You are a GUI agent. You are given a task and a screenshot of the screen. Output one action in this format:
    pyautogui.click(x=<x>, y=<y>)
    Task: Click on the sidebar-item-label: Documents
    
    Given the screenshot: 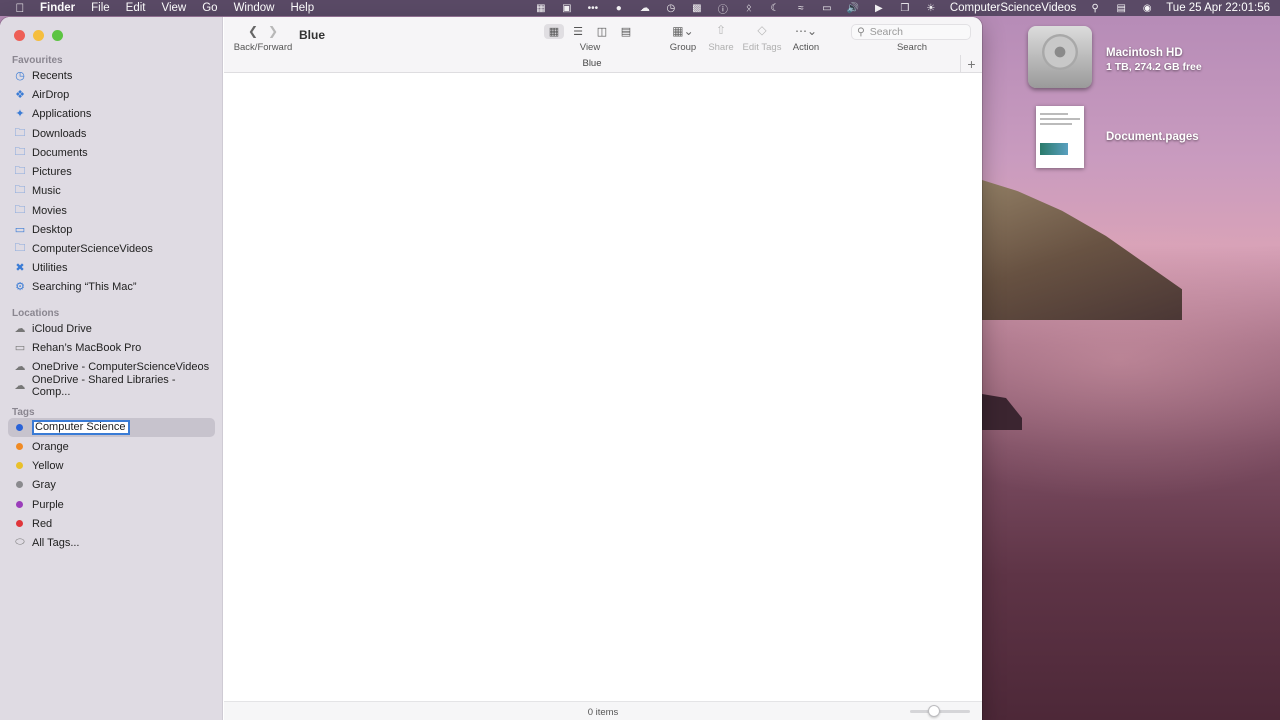 What is the action you would take?
    pyautogui.click(x=60, y=152)
    